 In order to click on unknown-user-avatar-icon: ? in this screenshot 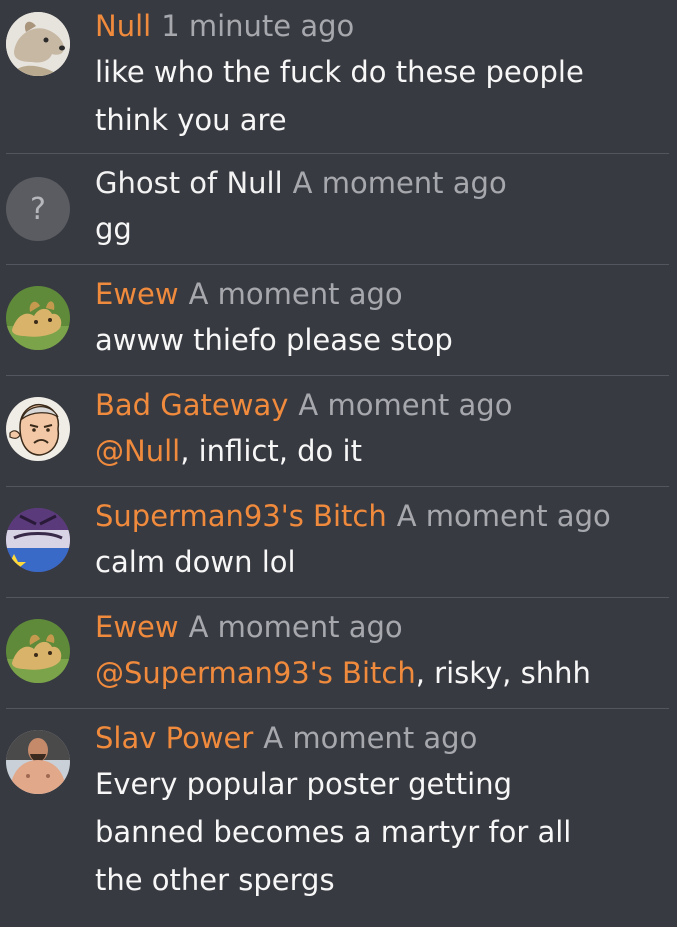, I will do `click(38, 209)`.